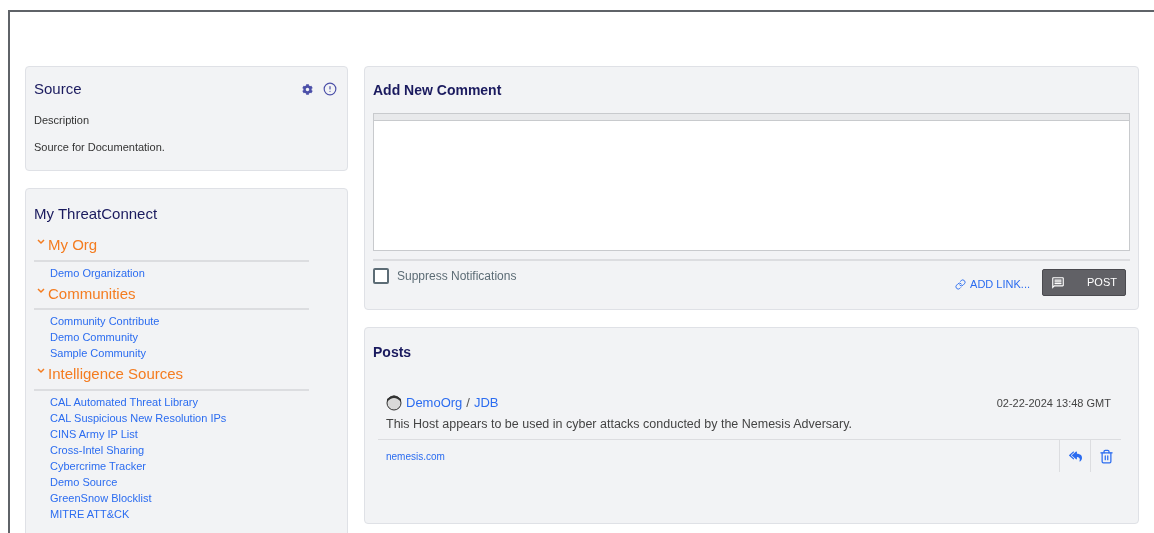 Image resolution: width=1154 pixels, height=533 pixels. Describe the element at coordinates (307, 89) in the screenshot. I see `settings-icon` at that location.